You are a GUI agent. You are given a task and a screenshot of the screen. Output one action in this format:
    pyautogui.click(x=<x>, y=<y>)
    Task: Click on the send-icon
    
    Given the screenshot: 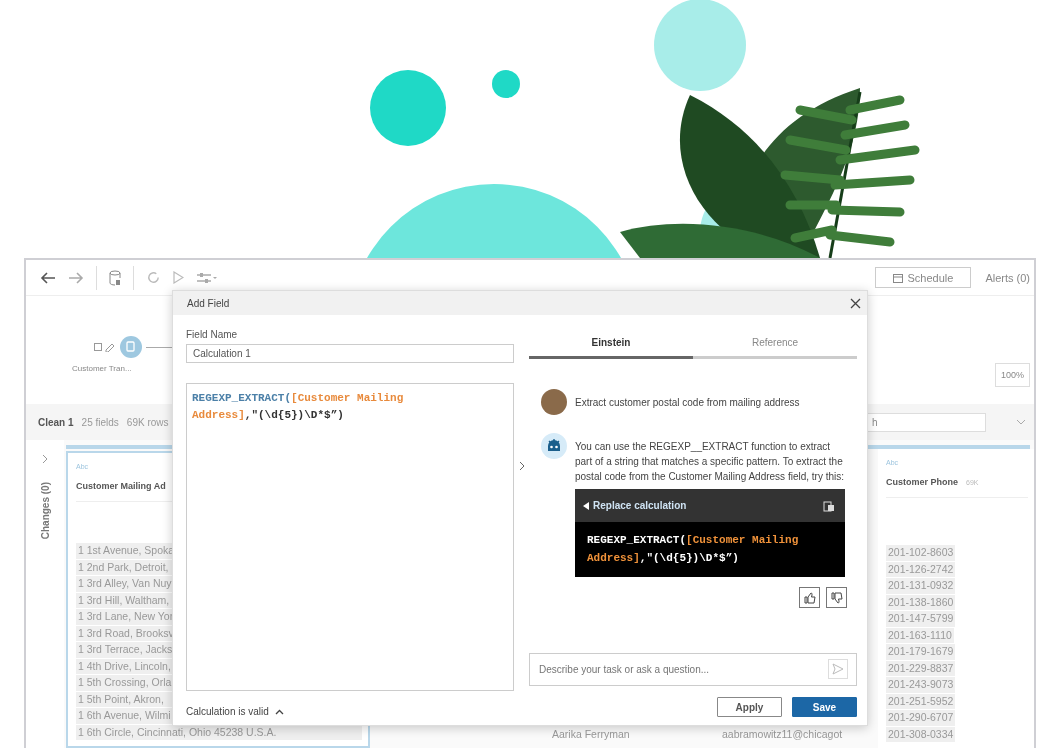 What is the action you would take?
    pyautogui.click(x=838, y=669)
    